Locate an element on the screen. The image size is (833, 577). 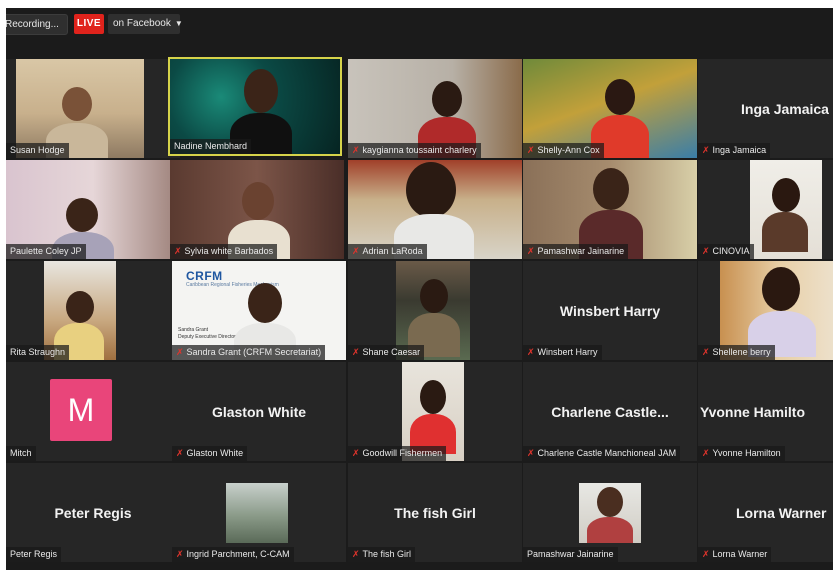
participant-tile: ✗ kaygianna toussaint charlery is located at coordinates (435, 108).